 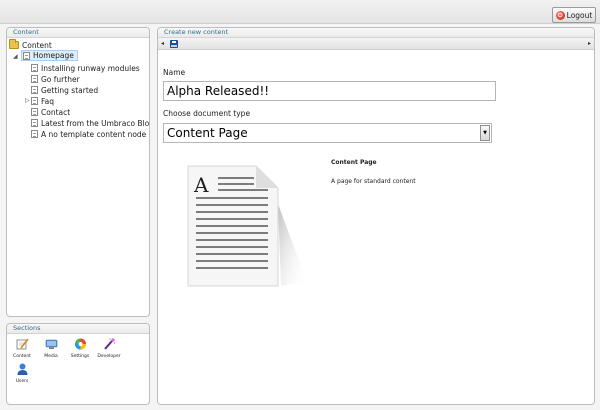 I want to click on top-bar: ⏻ Logout, so click(x=300, y=12).